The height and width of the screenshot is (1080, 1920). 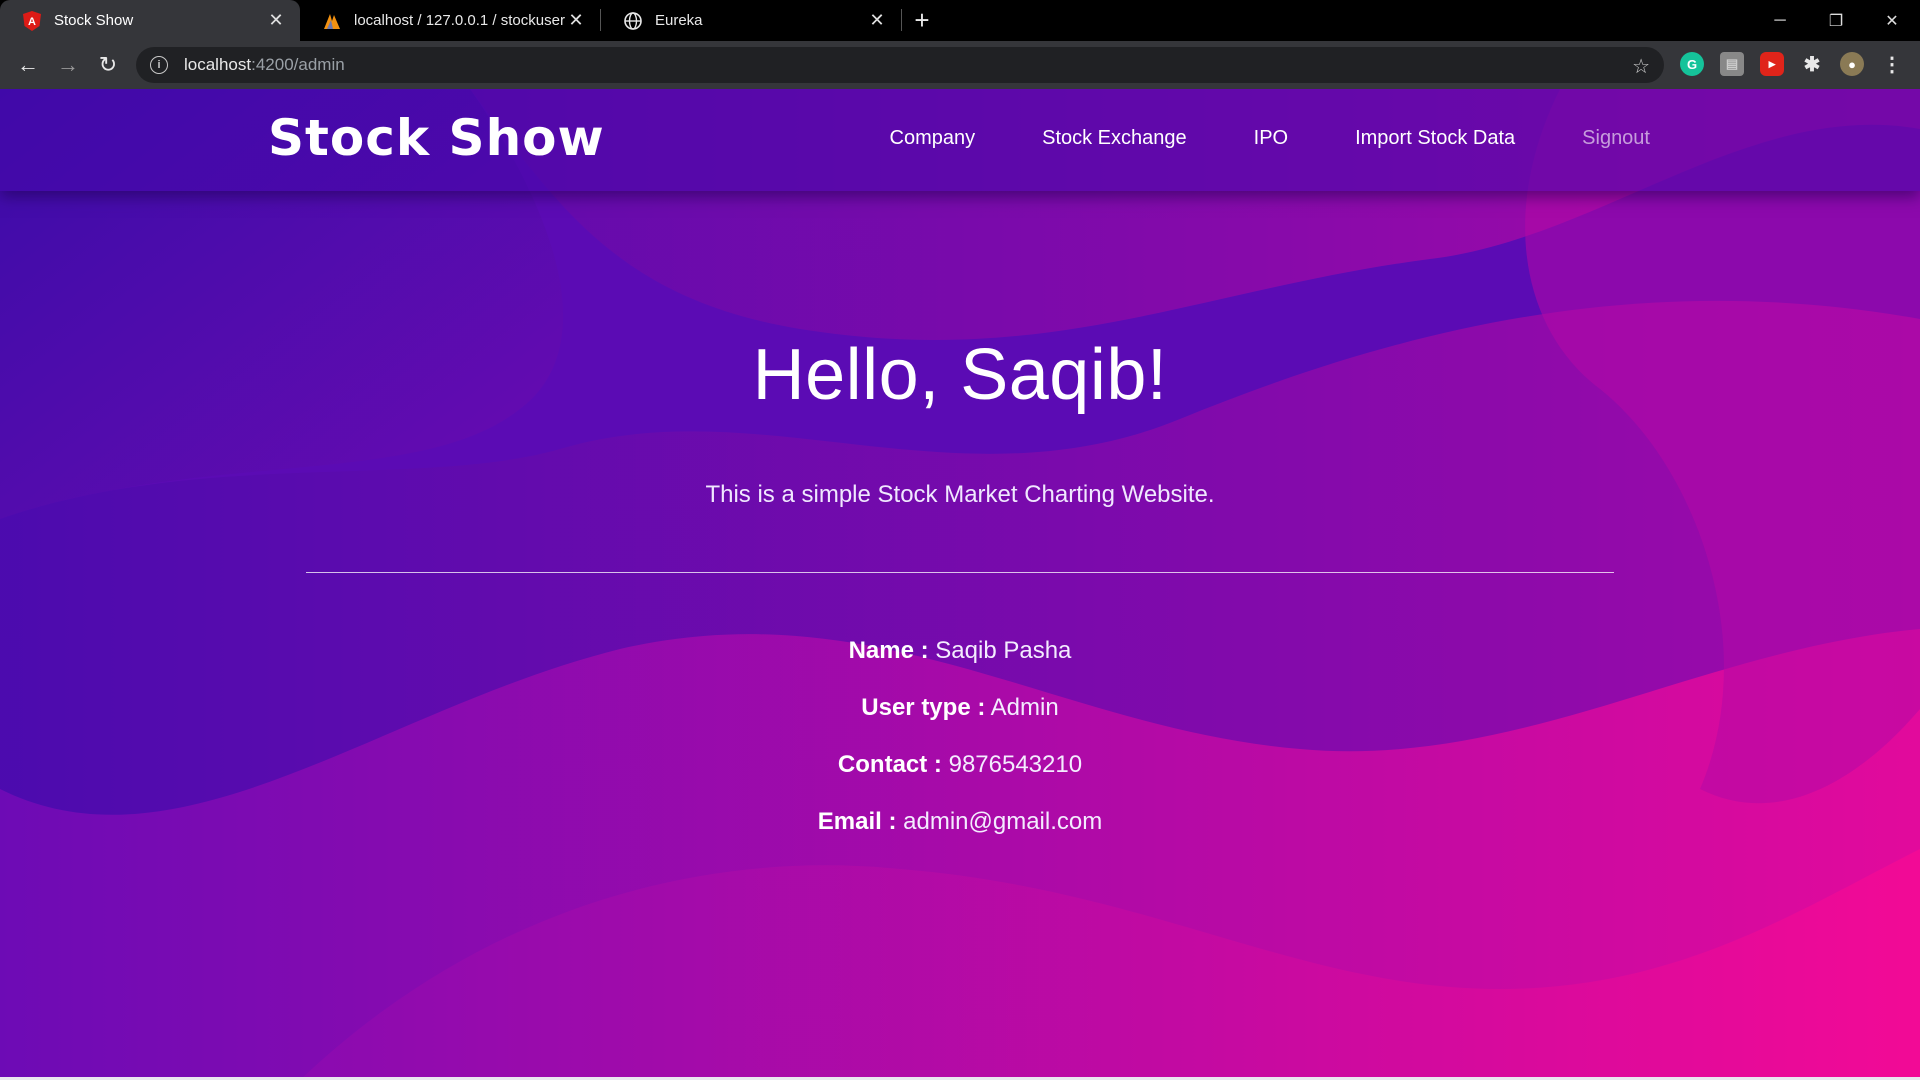 I want to click on tab-phpmyadmin: localhost / 127.0.0.1 / stockuser / ✕, so click(x=450, y=20).